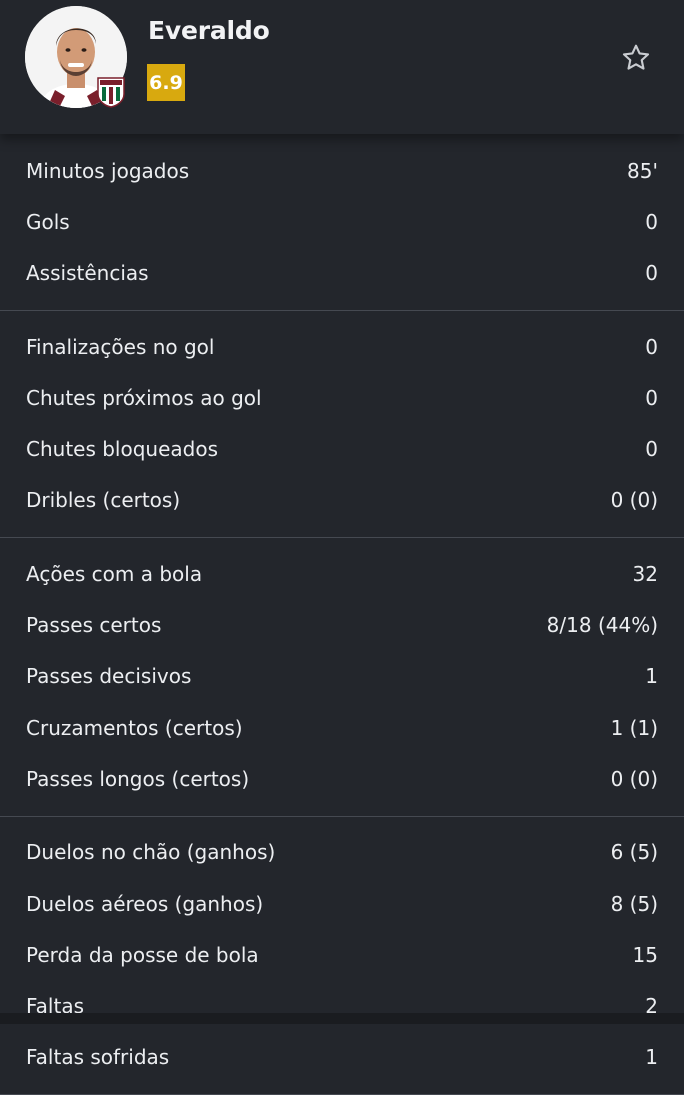  I want to click on stat-row: Faltas sofridas 1, so click(342, 1057).